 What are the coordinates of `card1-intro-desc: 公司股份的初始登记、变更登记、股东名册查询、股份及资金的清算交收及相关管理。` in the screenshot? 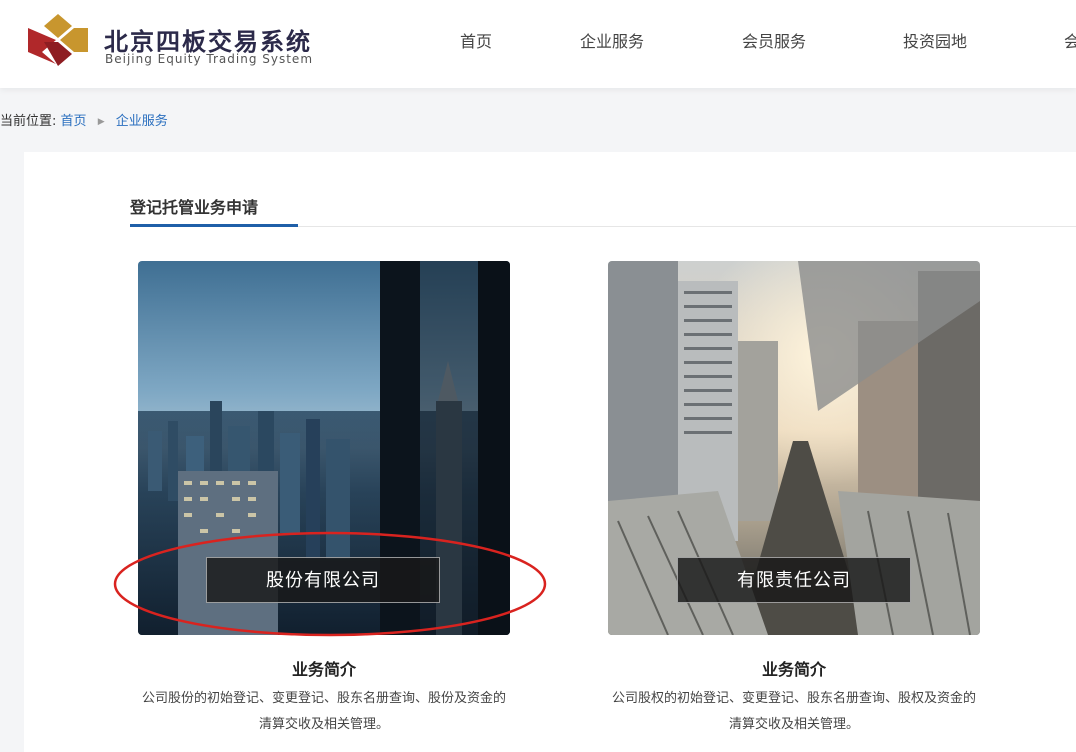 It's located at (323, 711).